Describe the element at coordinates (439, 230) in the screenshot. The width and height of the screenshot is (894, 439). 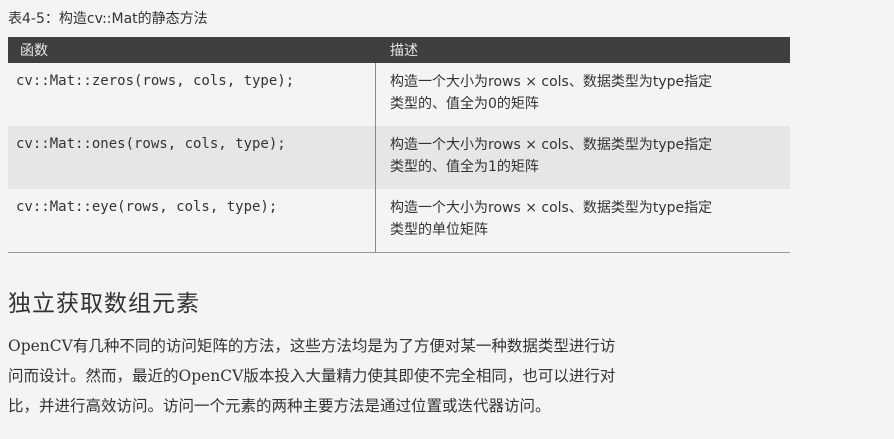
I see `description-line: 类型的单位矩阵` at that location.